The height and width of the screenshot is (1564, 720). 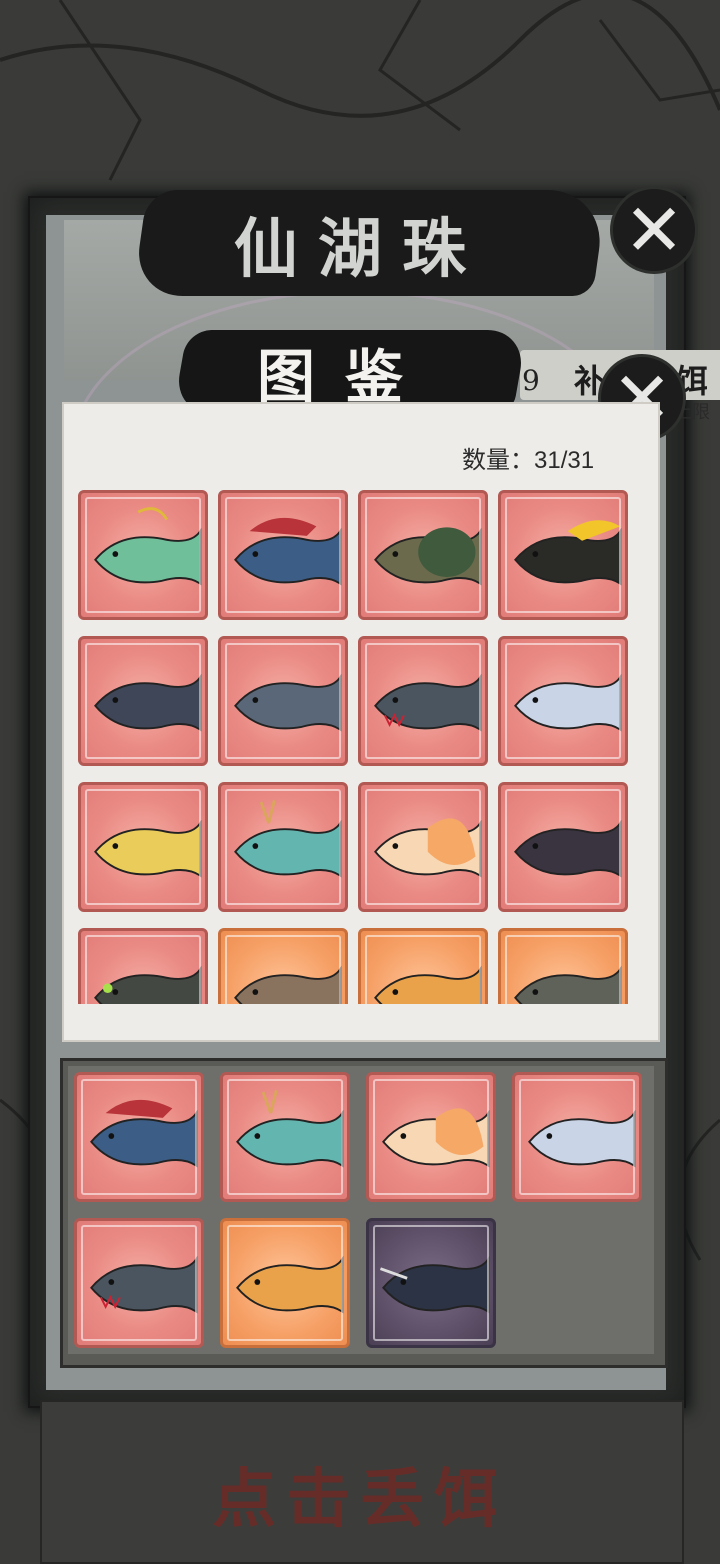 I want to click on whale-icon, so click(x=148, y=703).